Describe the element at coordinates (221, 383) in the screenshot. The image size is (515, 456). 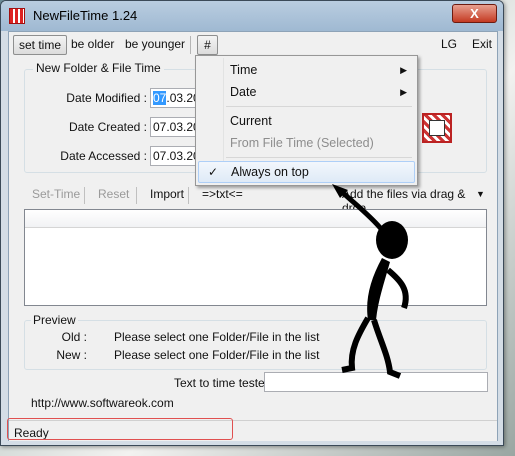
I see `text-tester-label: Text to time tester` at that location.